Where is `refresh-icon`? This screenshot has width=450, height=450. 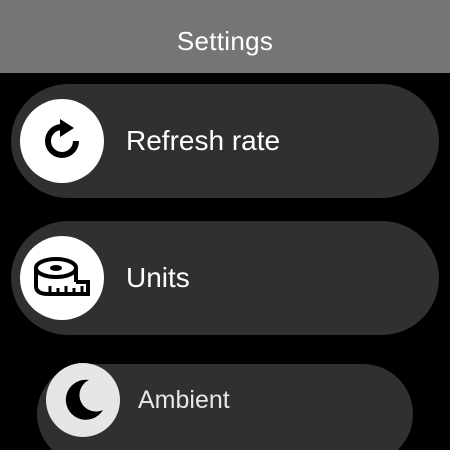 refresh-icon is located at coordinates (62, 138).